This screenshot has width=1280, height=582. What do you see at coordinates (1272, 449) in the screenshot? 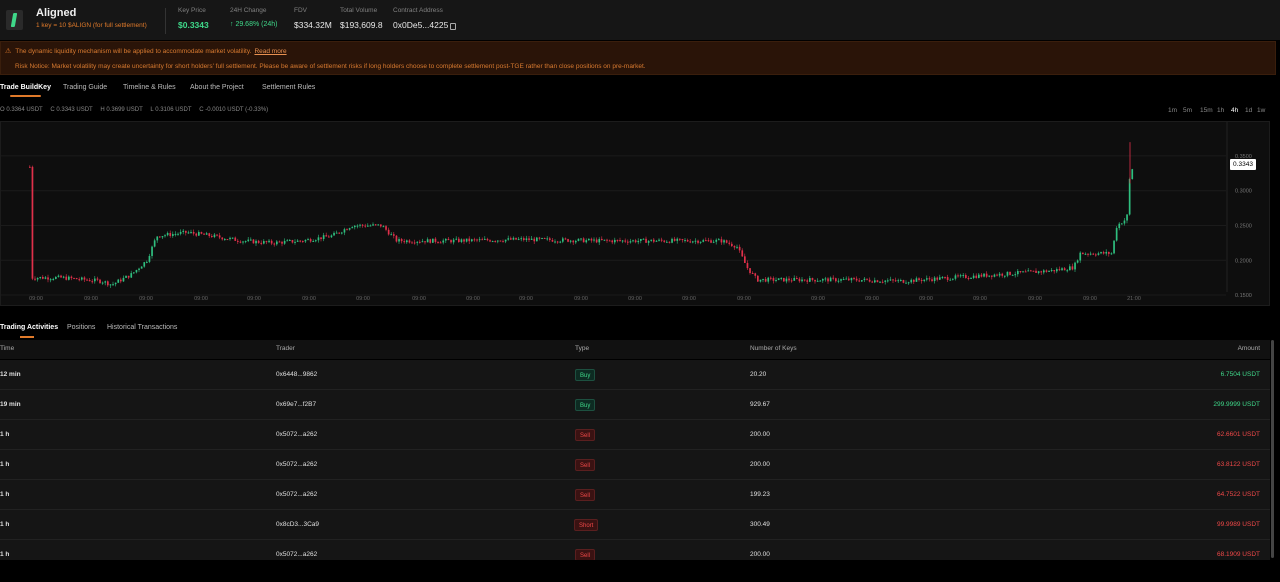
I see `table-scrollbar` at bounding box center [1272, 449].